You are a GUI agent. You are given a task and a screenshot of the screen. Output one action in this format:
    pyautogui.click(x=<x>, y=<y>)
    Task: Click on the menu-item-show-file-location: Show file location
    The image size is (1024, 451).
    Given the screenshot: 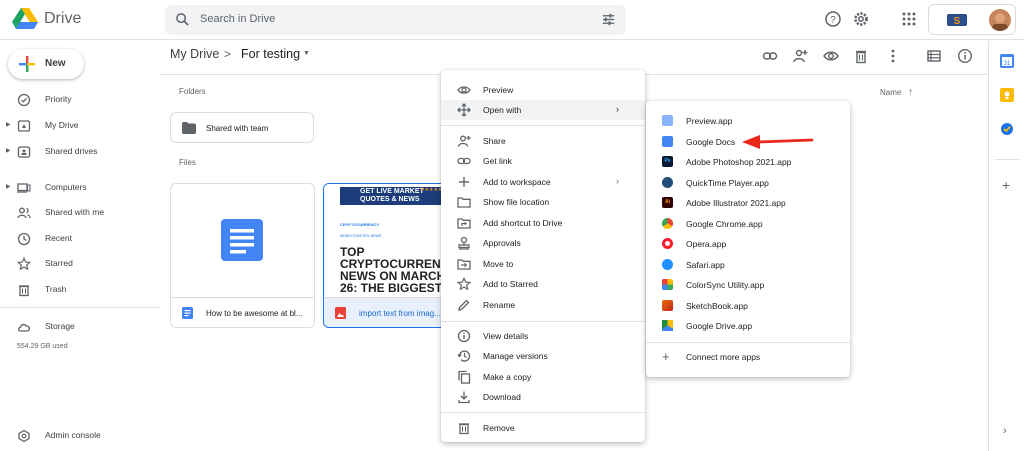 What is the action you would take?
    pyautogui.click(x=543, y=202)
    